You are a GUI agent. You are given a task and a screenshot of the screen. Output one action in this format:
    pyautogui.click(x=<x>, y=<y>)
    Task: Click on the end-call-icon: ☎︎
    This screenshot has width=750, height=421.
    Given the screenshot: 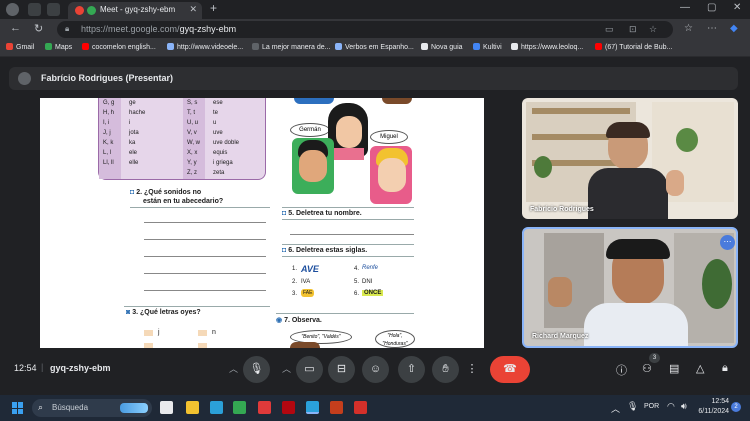 What is the action you would take?
    pyautogui.click(x=510, y=369)
    